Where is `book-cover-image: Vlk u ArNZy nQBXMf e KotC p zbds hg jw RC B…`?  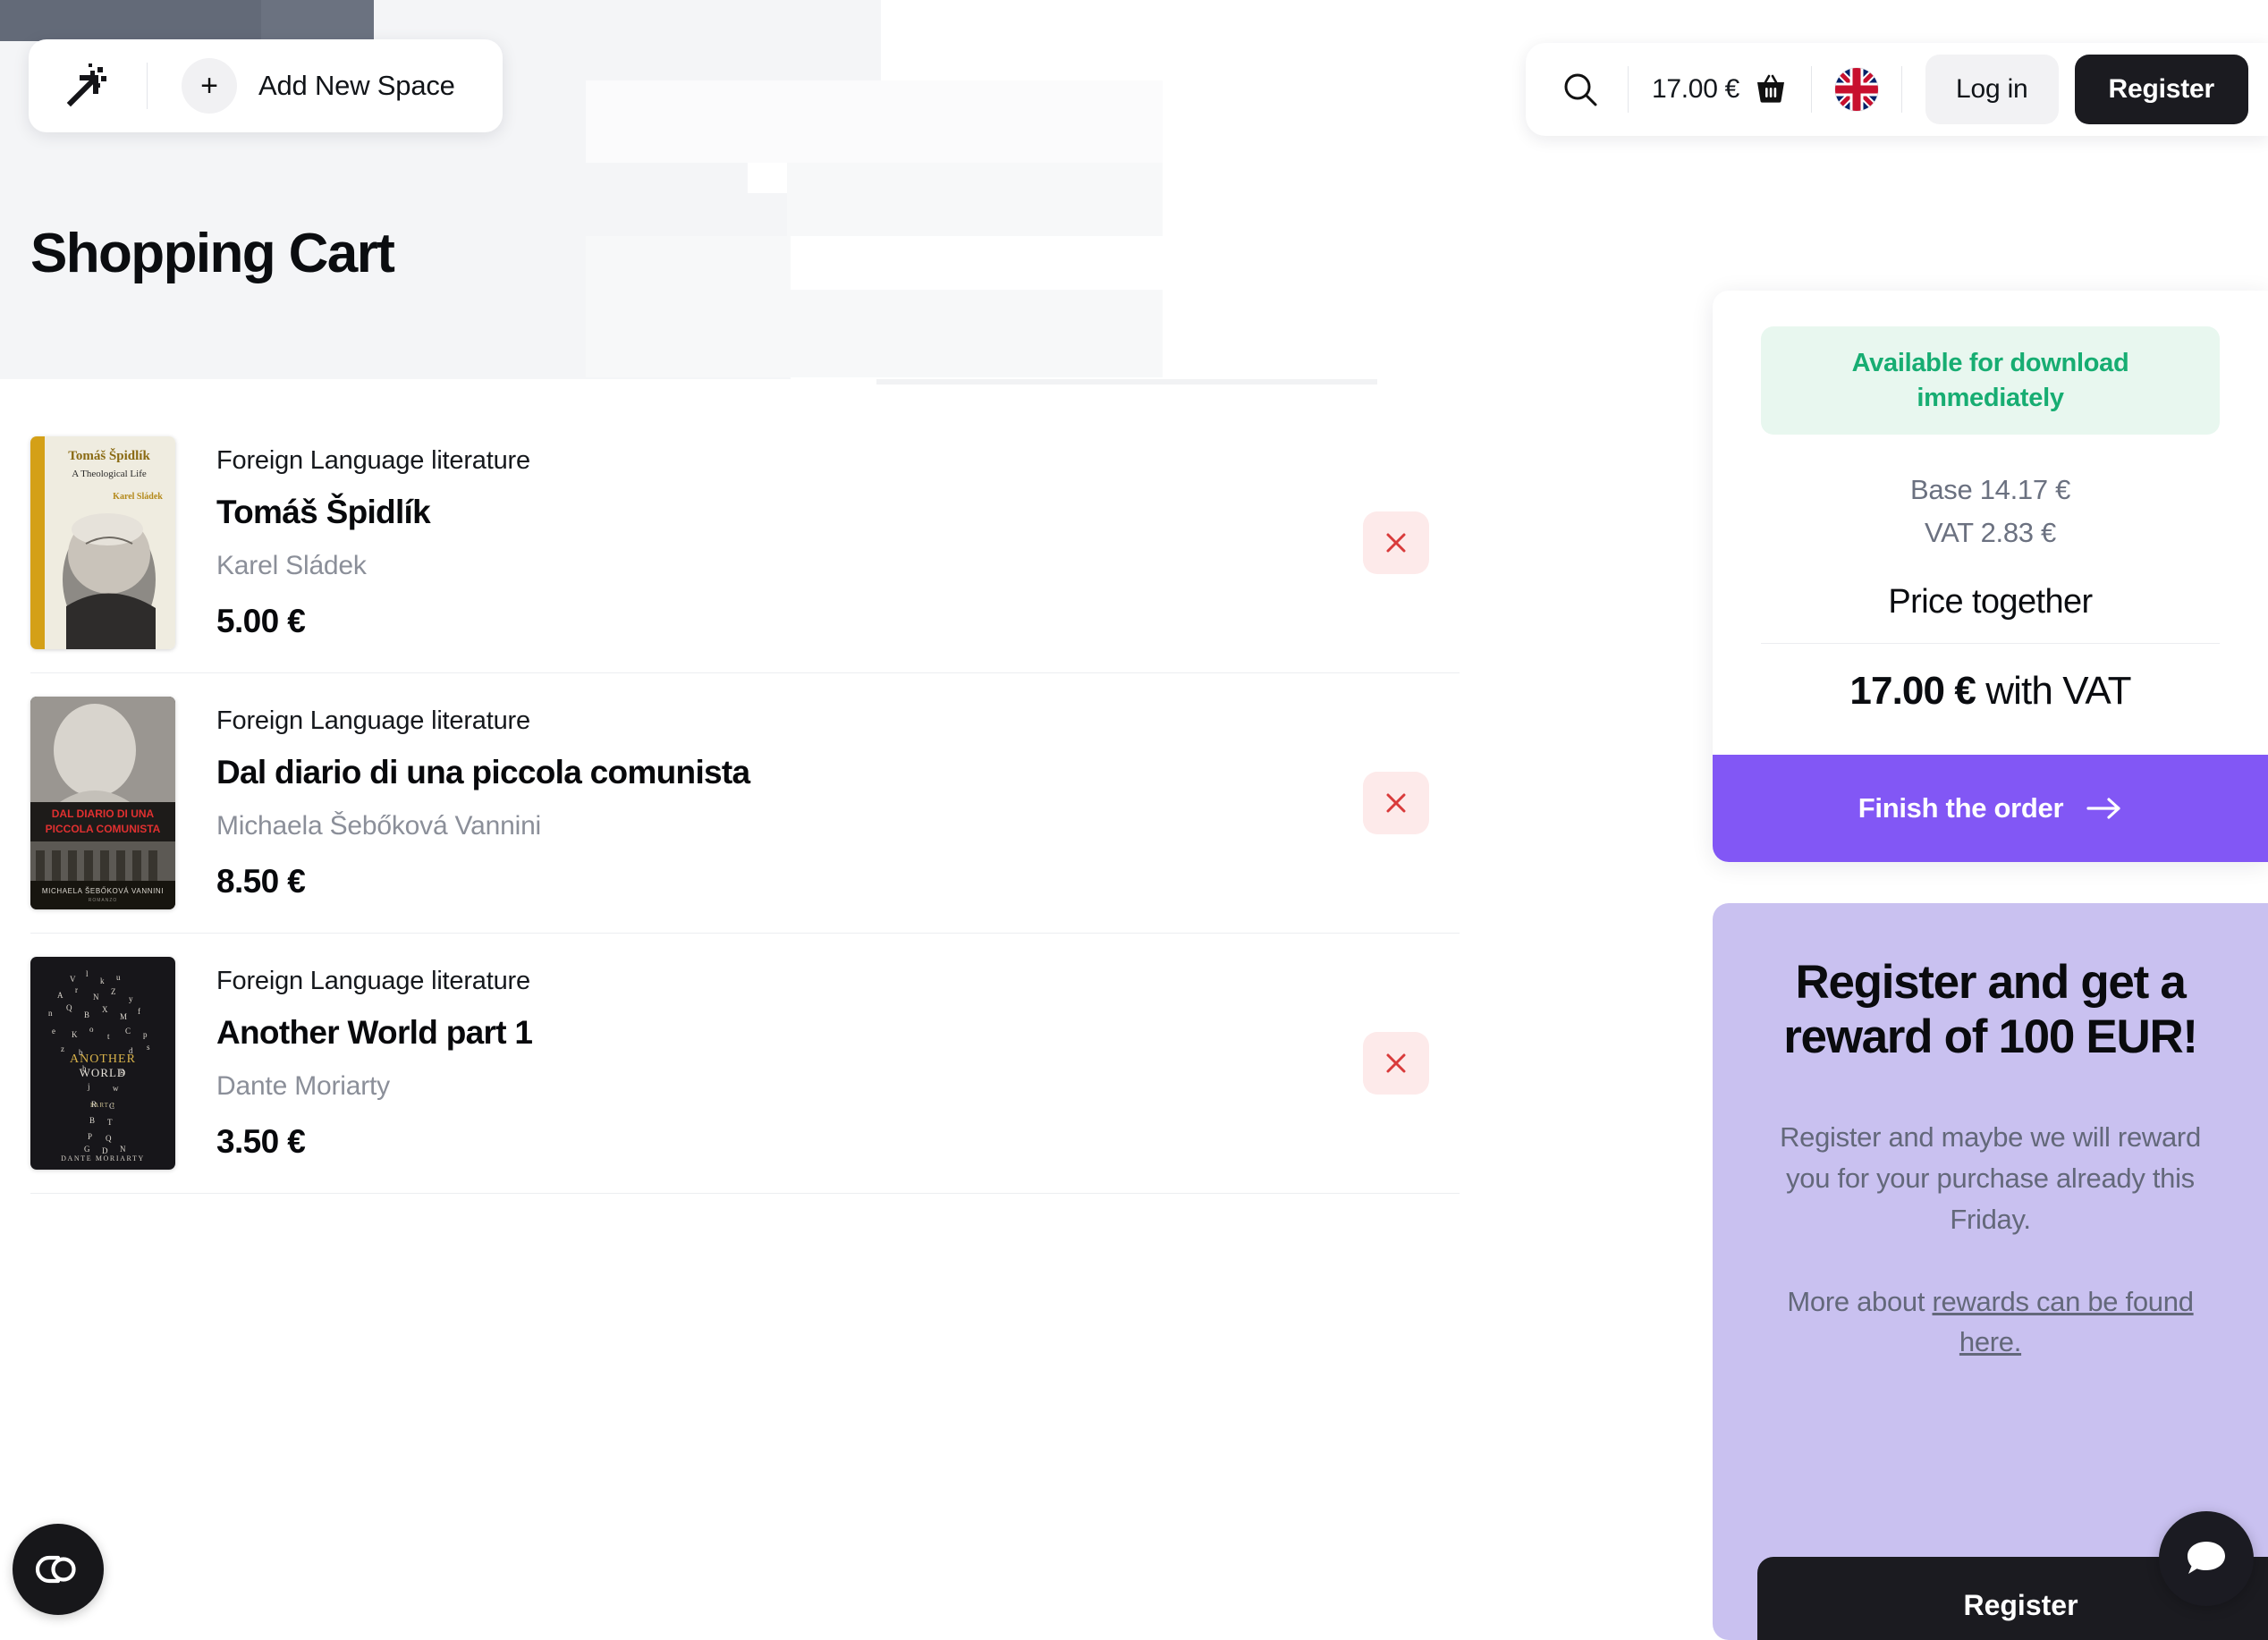 book-cover-image: Vlk u ArNZy nQBXMf e KotC p zbds hg jw RC B… is located at coordinates (102, 1063).